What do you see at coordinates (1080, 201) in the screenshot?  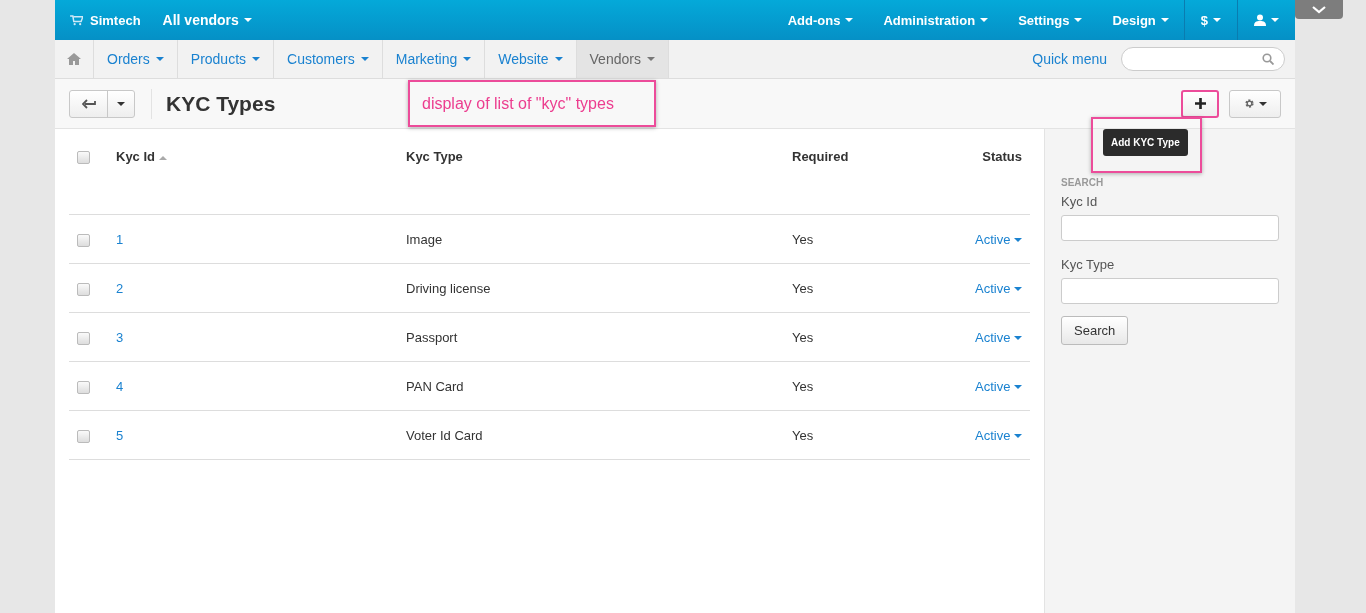 I see `field-label: Kyc Id` at bounding box center [1080, 201].